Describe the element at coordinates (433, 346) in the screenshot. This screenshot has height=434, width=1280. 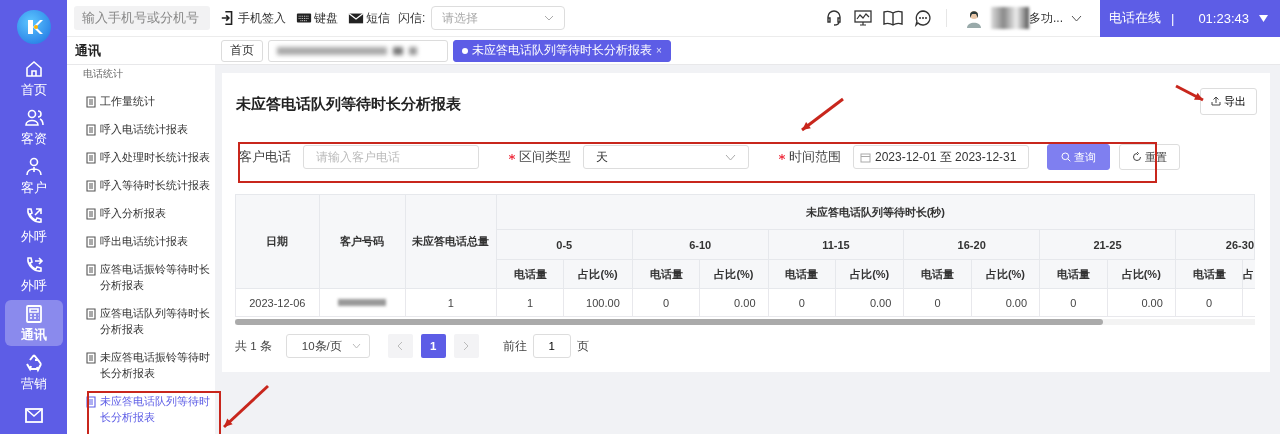
I see `page-number: 1` at that location.